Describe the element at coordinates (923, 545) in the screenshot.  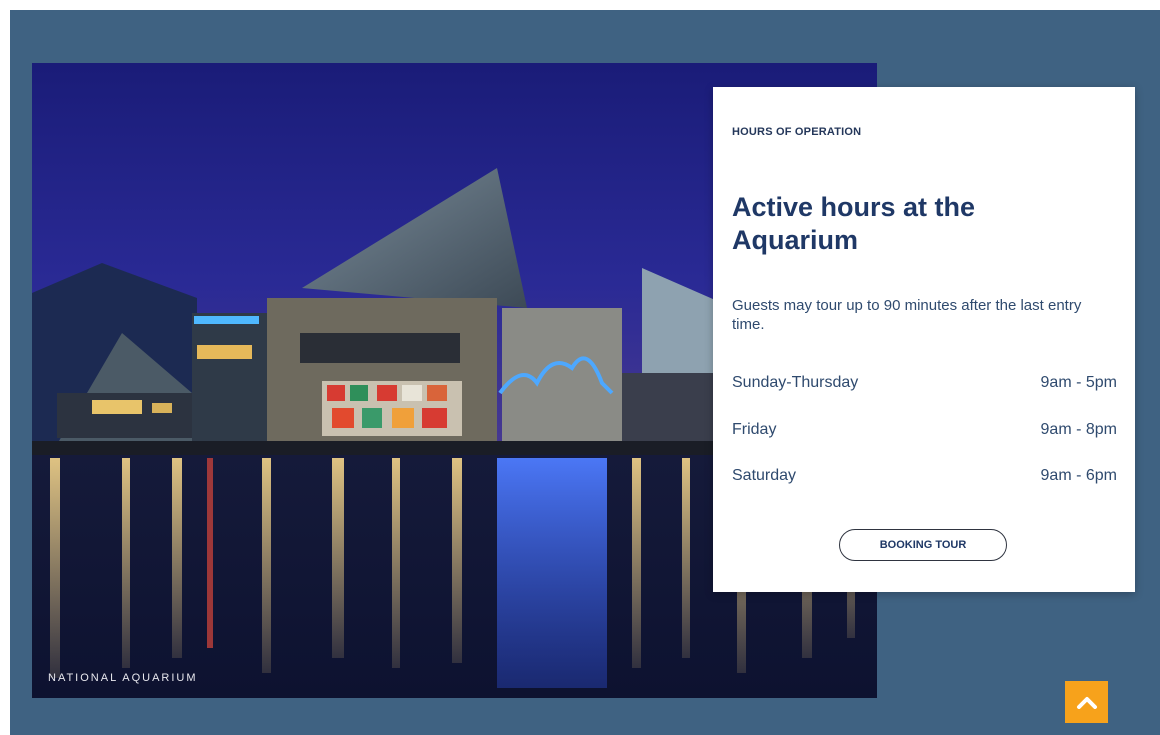
I see `booking-tour-button: BOOKING TOUR` at that location.